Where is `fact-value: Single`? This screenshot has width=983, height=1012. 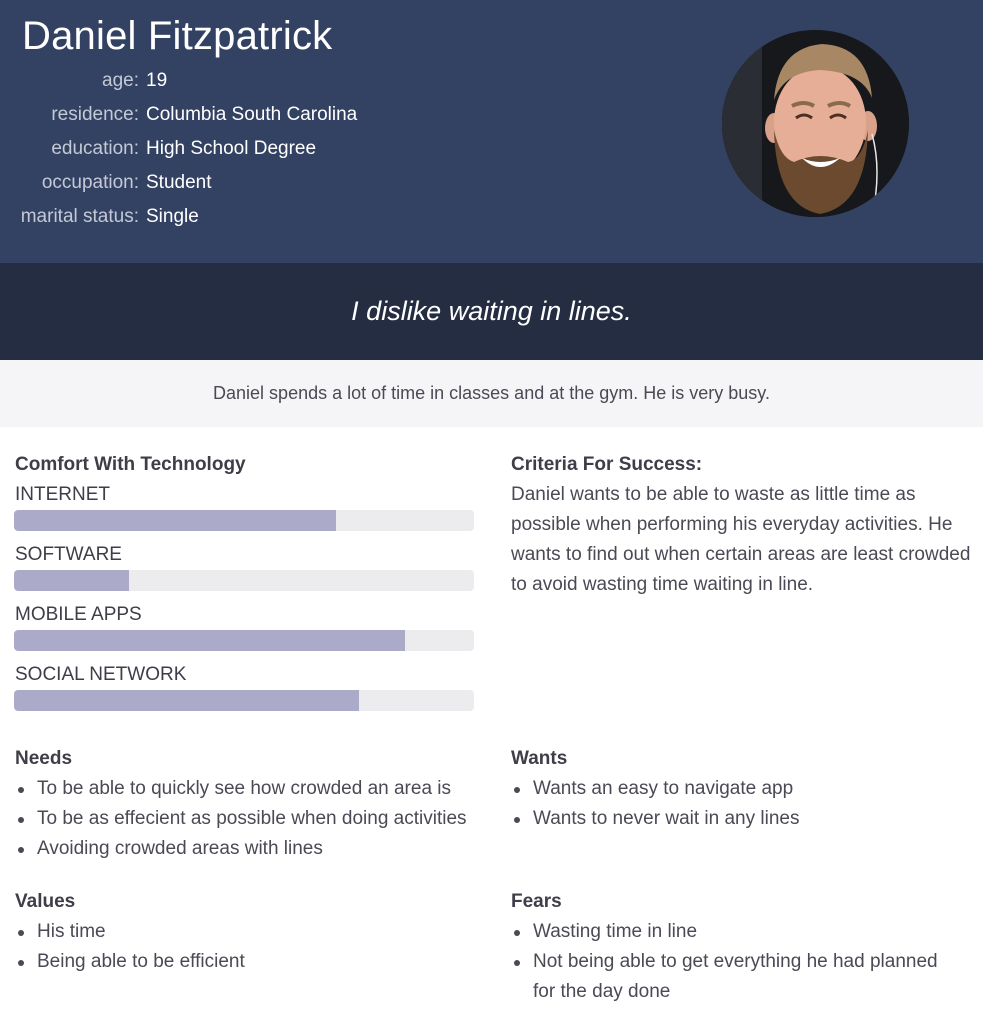
fact-value: Single is located at coordinates (172, 216).